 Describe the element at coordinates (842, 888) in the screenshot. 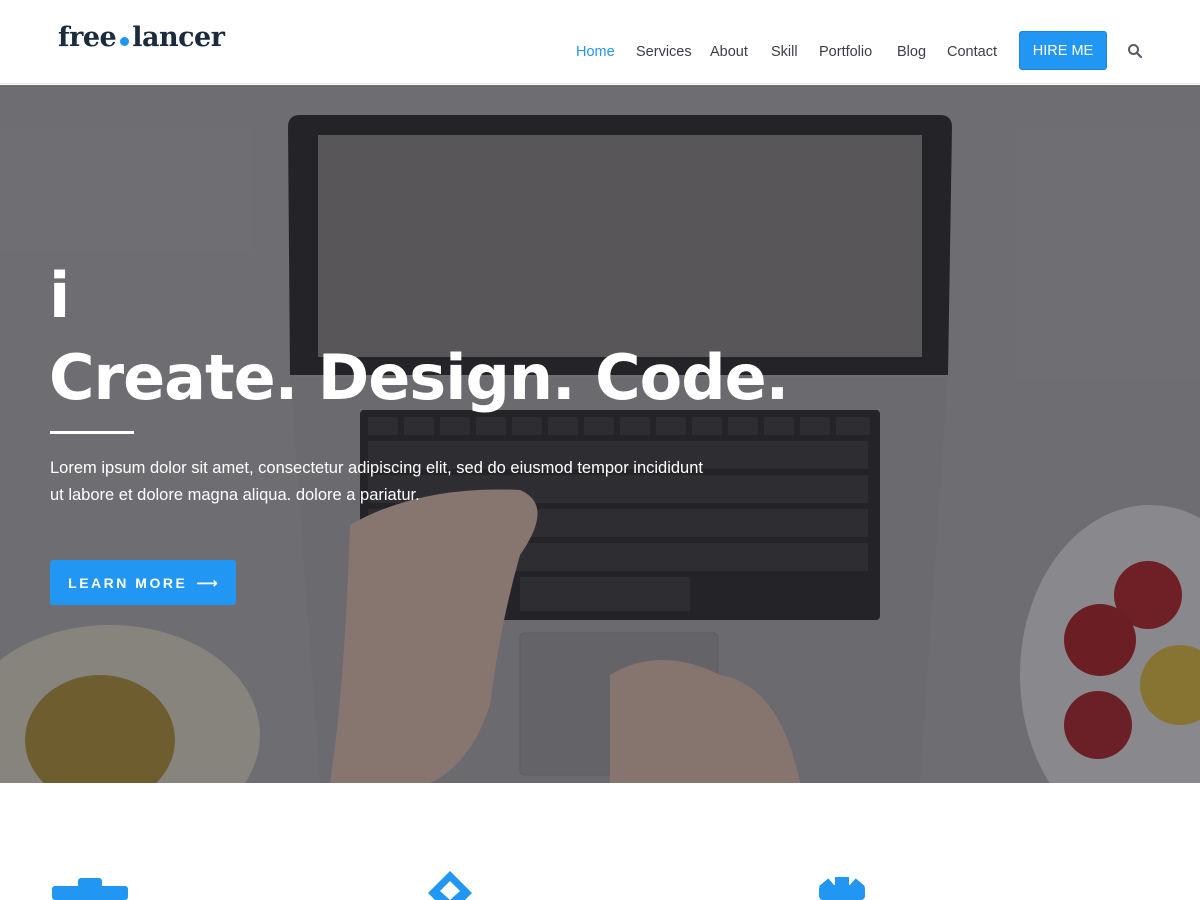

I see `gear-icon` at that location.